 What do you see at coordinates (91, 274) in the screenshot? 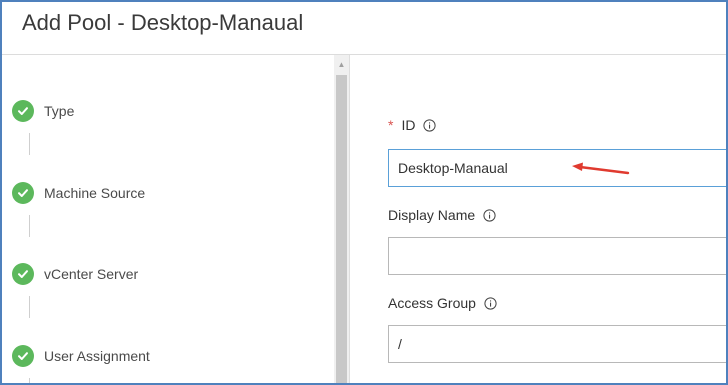
I see `wizard-step-label: vCenter Server` at bounding box center [91, 274].